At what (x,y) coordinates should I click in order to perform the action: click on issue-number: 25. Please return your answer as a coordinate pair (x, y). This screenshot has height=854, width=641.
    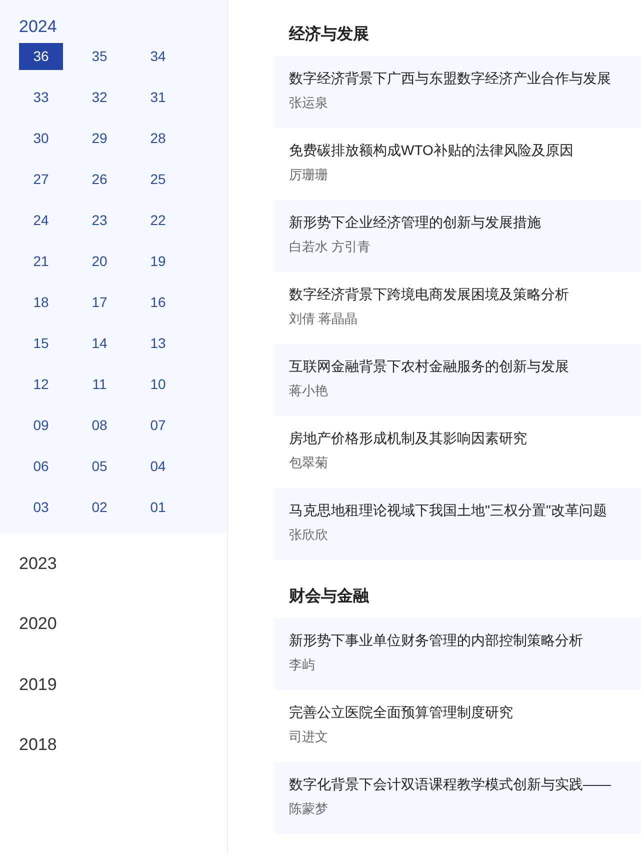
    Looking at the image, I should click on (158, 179).